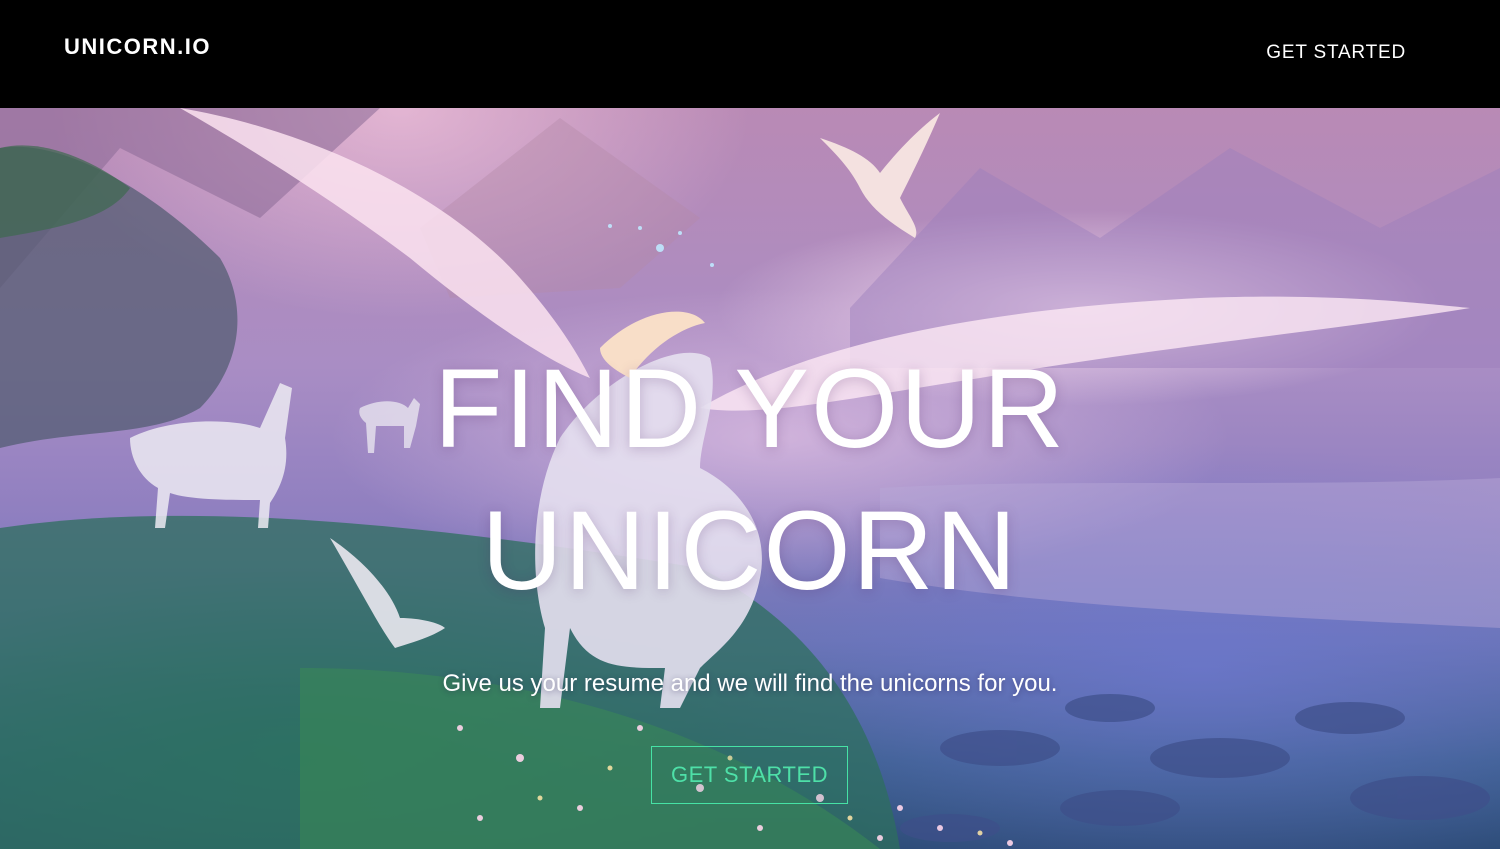  What do you see at coordinates (750, 408) in the screenshot?
I see `hero-headline-line1: FIND YOUR` at bounding box center [750, 408].